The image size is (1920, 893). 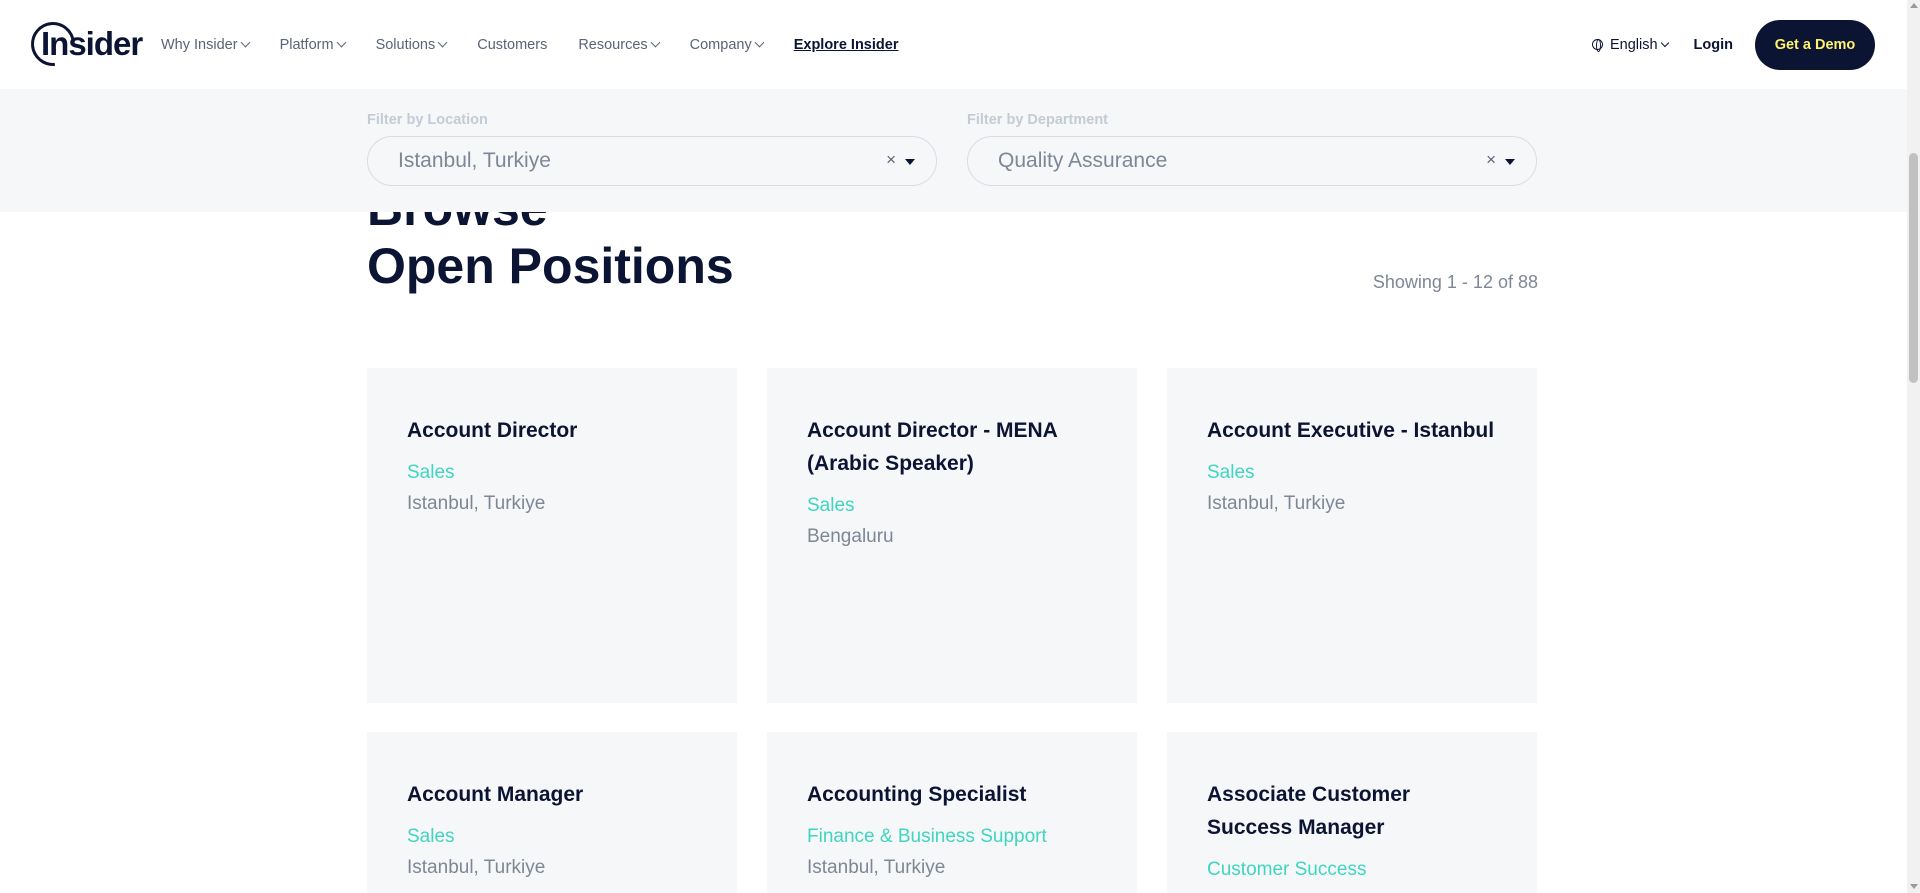 I want to click on language-label: English, so click(x=1633, y=44).